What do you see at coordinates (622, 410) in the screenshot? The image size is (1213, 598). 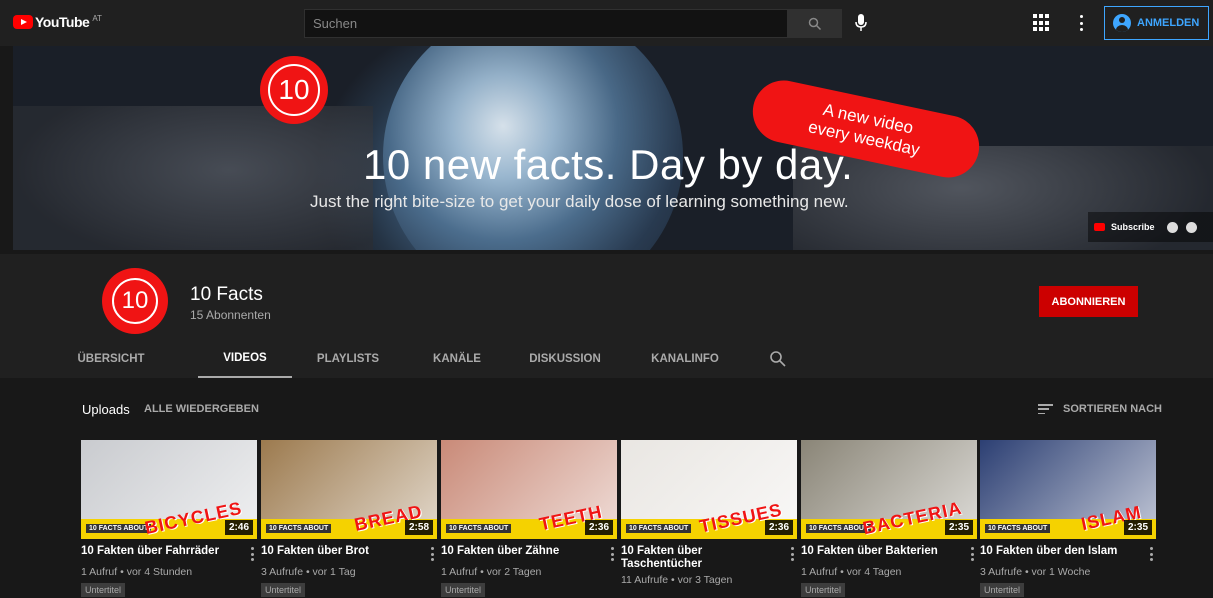 I see `uploads-header: Uploads ALLE WIEDERGEBEN SORTIEREN NACH` at bounding box center [622, 410].